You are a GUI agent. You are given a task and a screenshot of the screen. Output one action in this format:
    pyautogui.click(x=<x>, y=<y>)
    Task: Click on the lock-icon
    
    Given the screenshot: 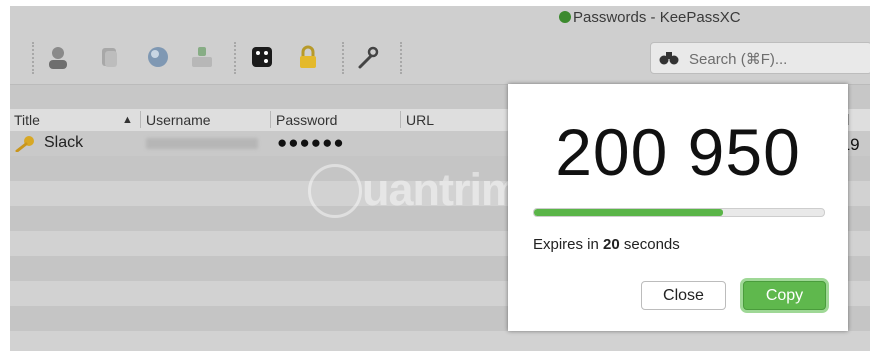 What is the action you would take?
    pyautogui.click(x=308, y=57)
    